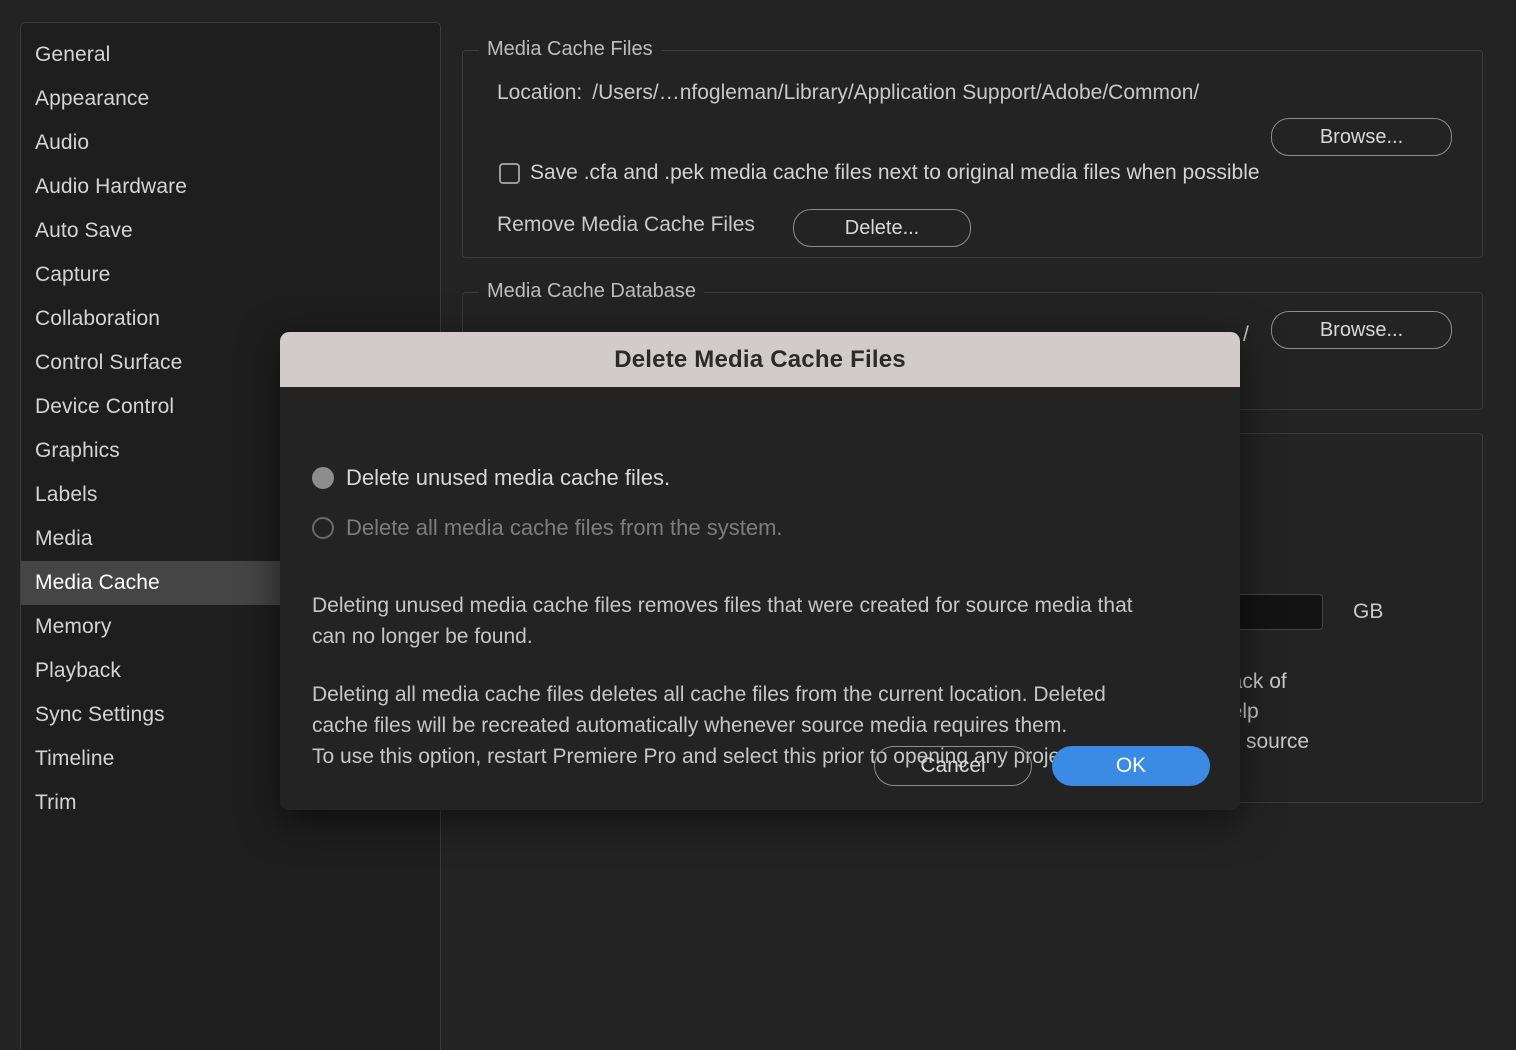 This screenshot has width=1516, height=1050. What do you see at coordinates (508, 477) in the screenshot?
I see `radio-label-delete-unused: Delete unused media cache files.` at bounding box center [508, 477].